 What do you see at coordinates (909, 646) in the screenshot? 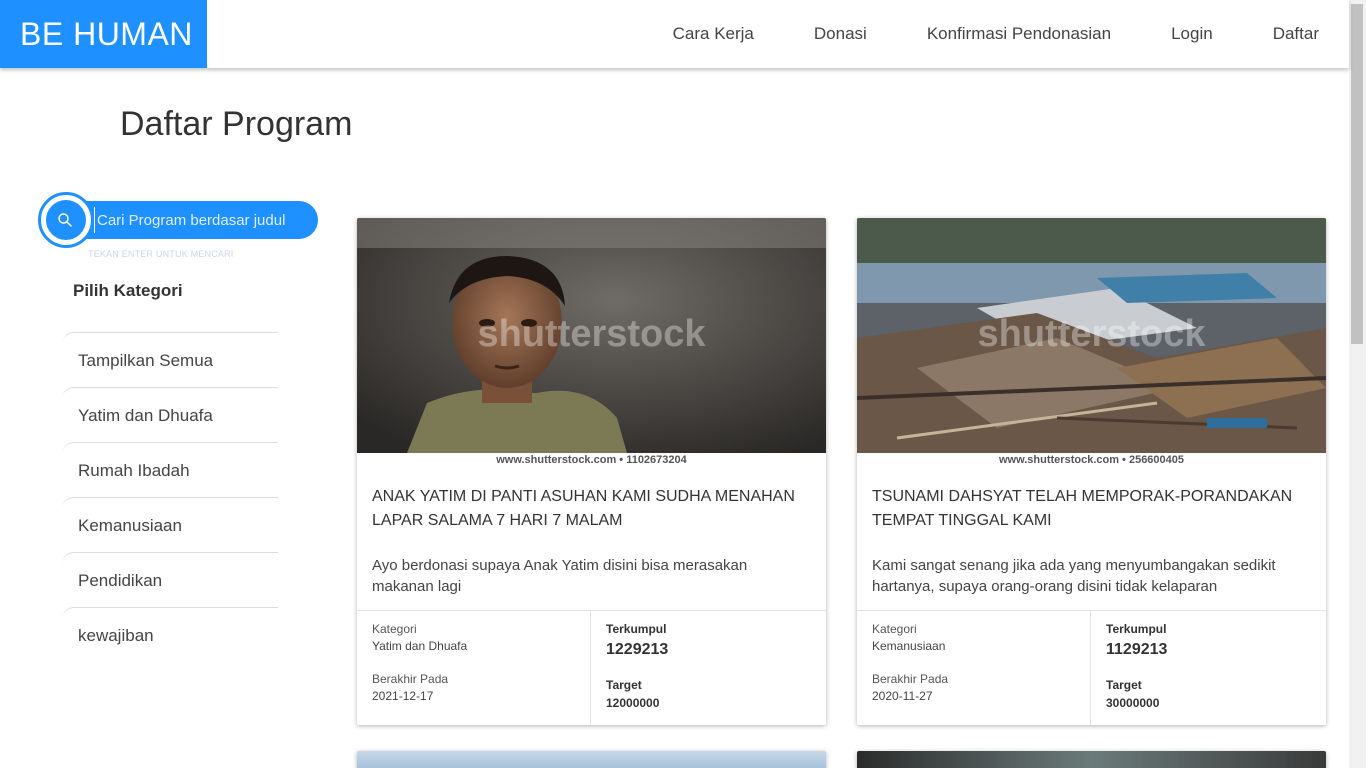
I see `program-category: Kemanusiaan` at bounding box center [909, 646].